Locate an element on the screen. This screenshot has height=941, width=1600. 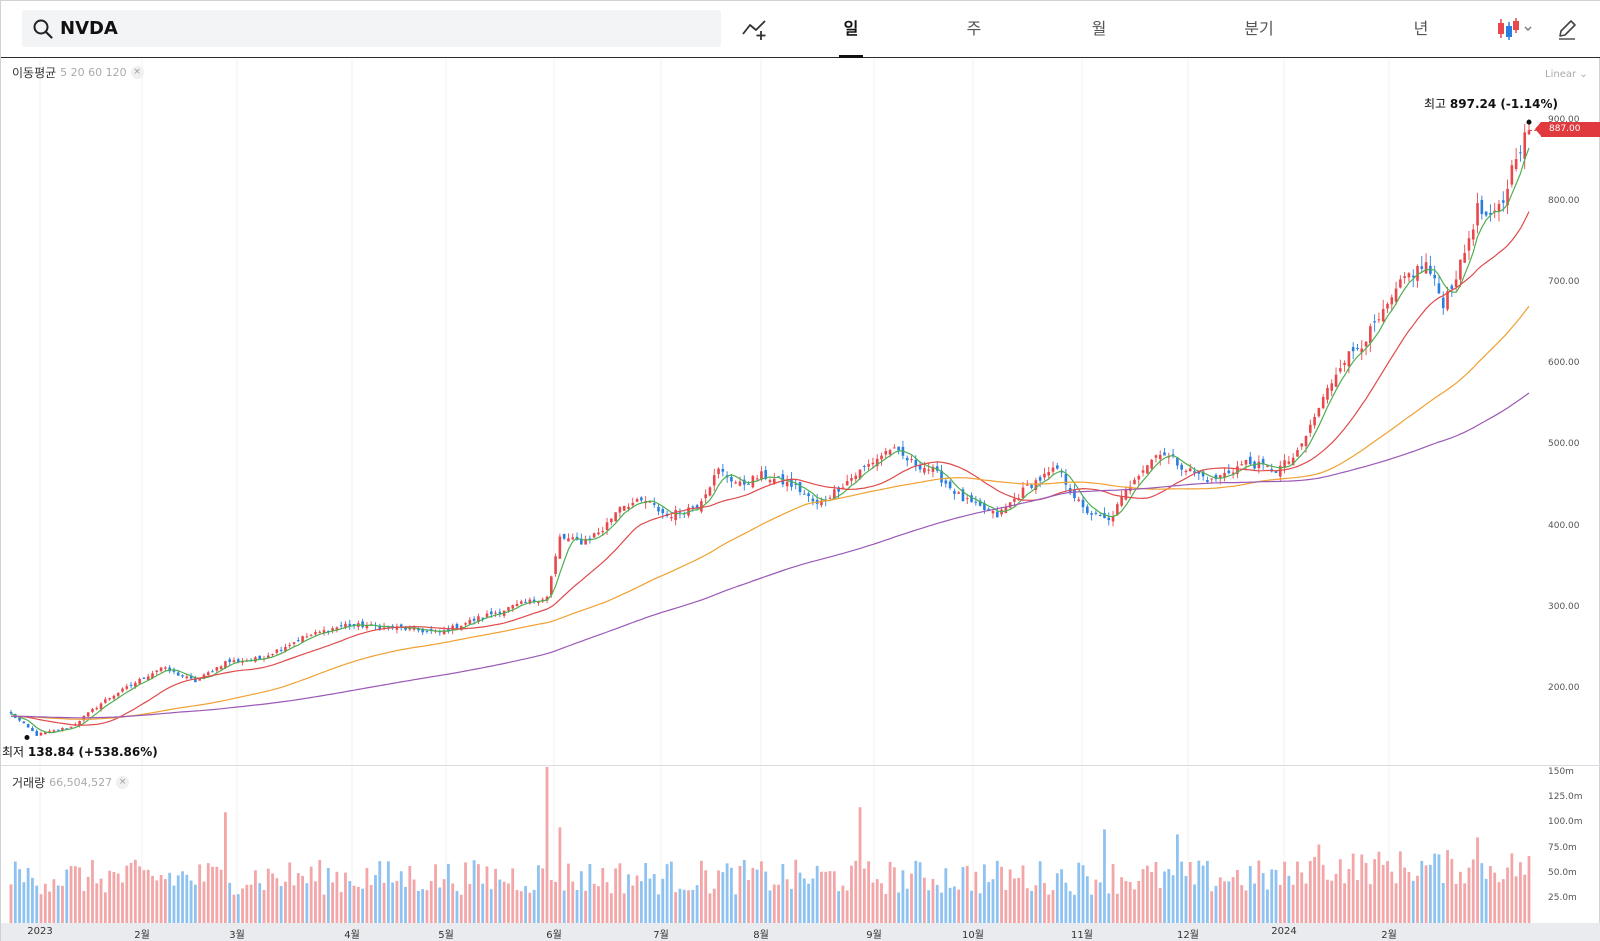
scale-toggle: Linear ⌄ is located at coordinates (1566, 74).